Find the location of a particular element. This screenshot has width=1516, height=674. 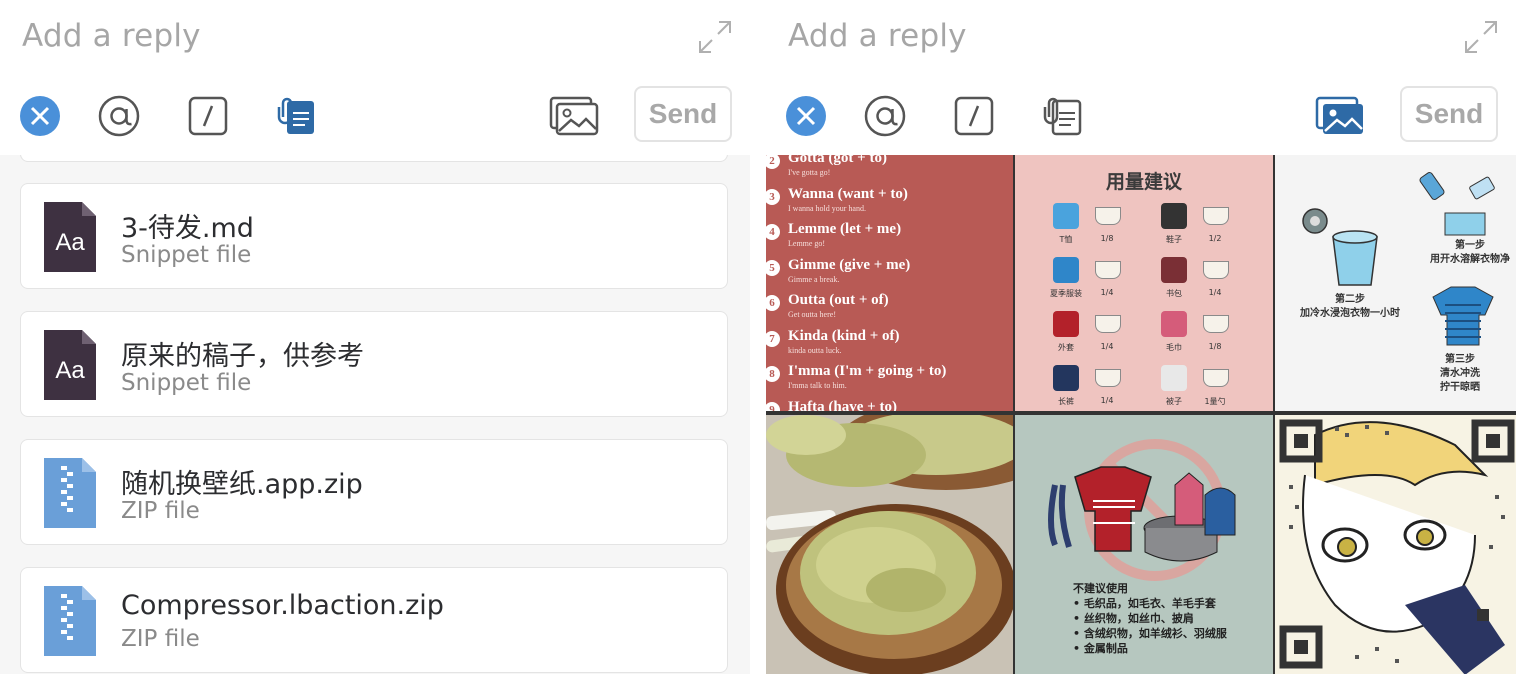

not-recommended-item: • 金属制品 is located at coordinates (1100, 648).